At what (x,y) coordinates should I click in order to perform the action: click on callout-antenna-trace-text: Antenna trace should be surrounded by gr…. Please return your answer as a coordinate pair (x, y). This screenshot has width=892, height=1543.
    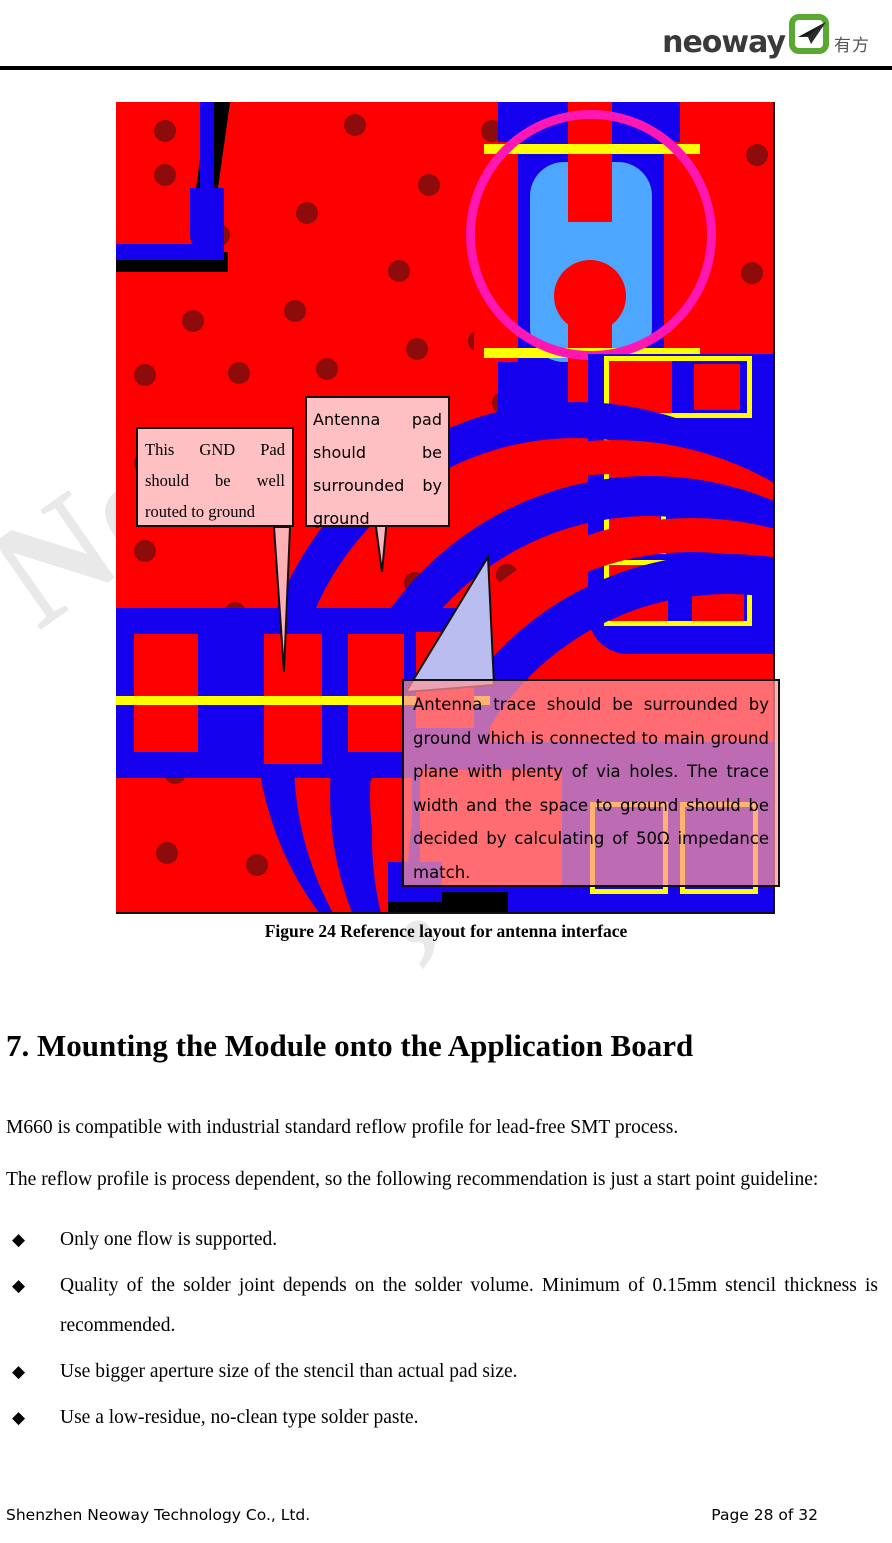
    Looking at the image, I should click on (591, 788).